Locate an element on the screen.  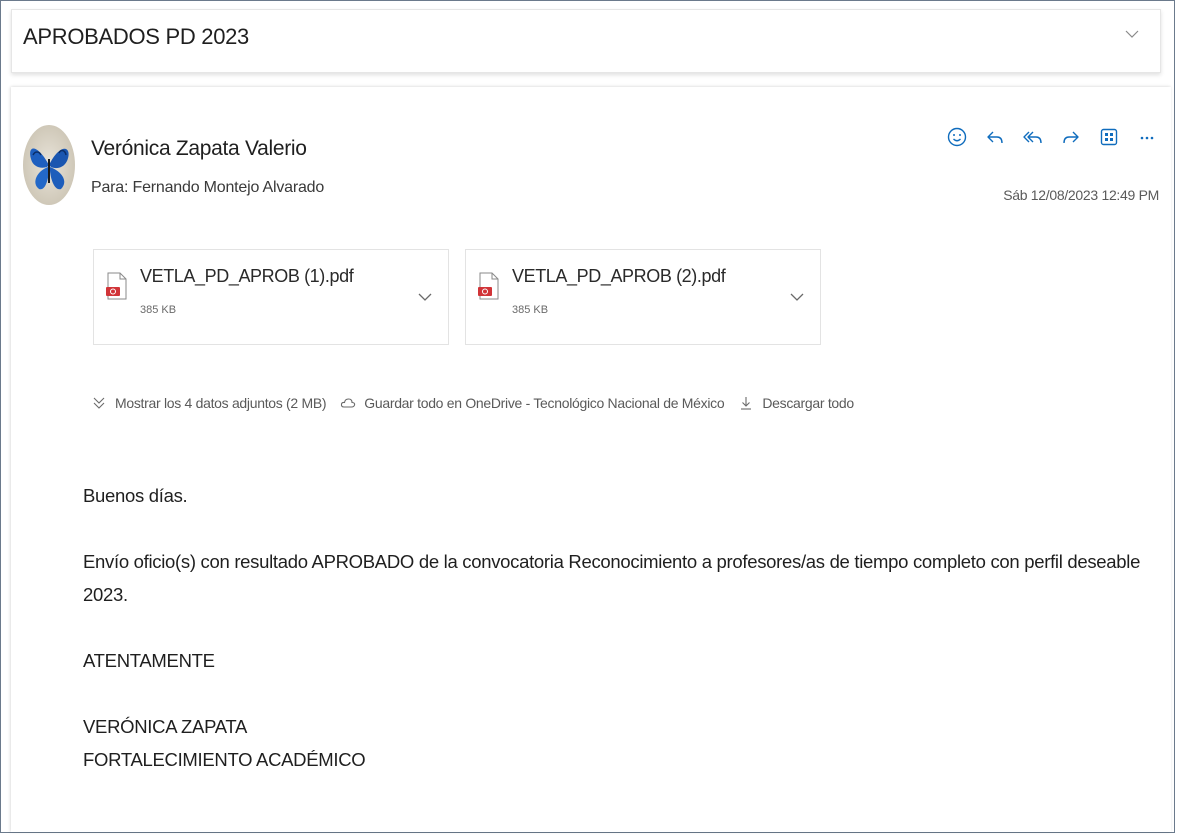
attachment-card: VETLA_PD_APROB (1).pdf 385 KB is located at coordinates (271, 297).